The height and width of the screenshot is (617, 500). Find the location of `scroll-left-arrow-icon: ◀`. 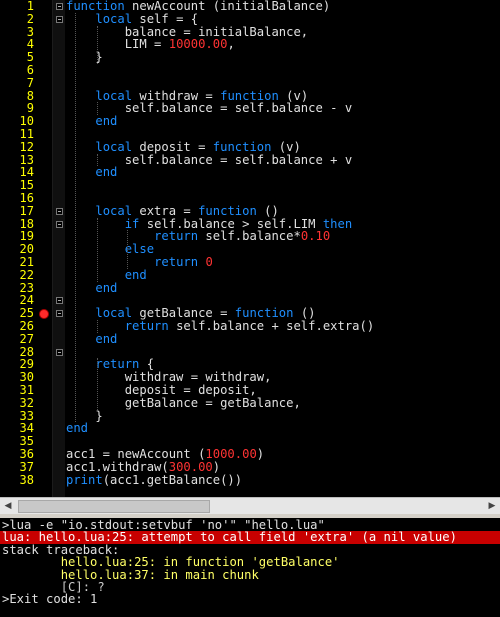

scroll-left-arrow-icon: ◀ is located at coordinates (8, 506).